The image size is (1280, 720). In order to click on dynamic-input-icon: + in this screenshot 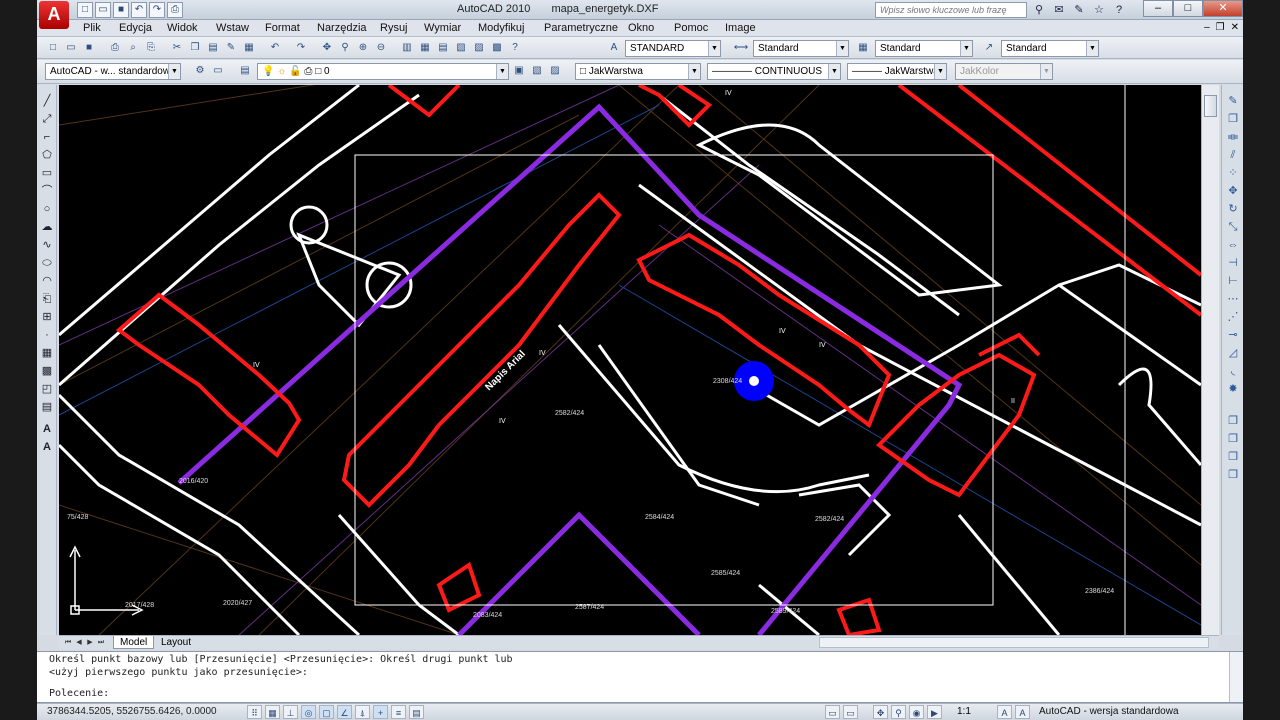, I will do `click(380, 712)`.